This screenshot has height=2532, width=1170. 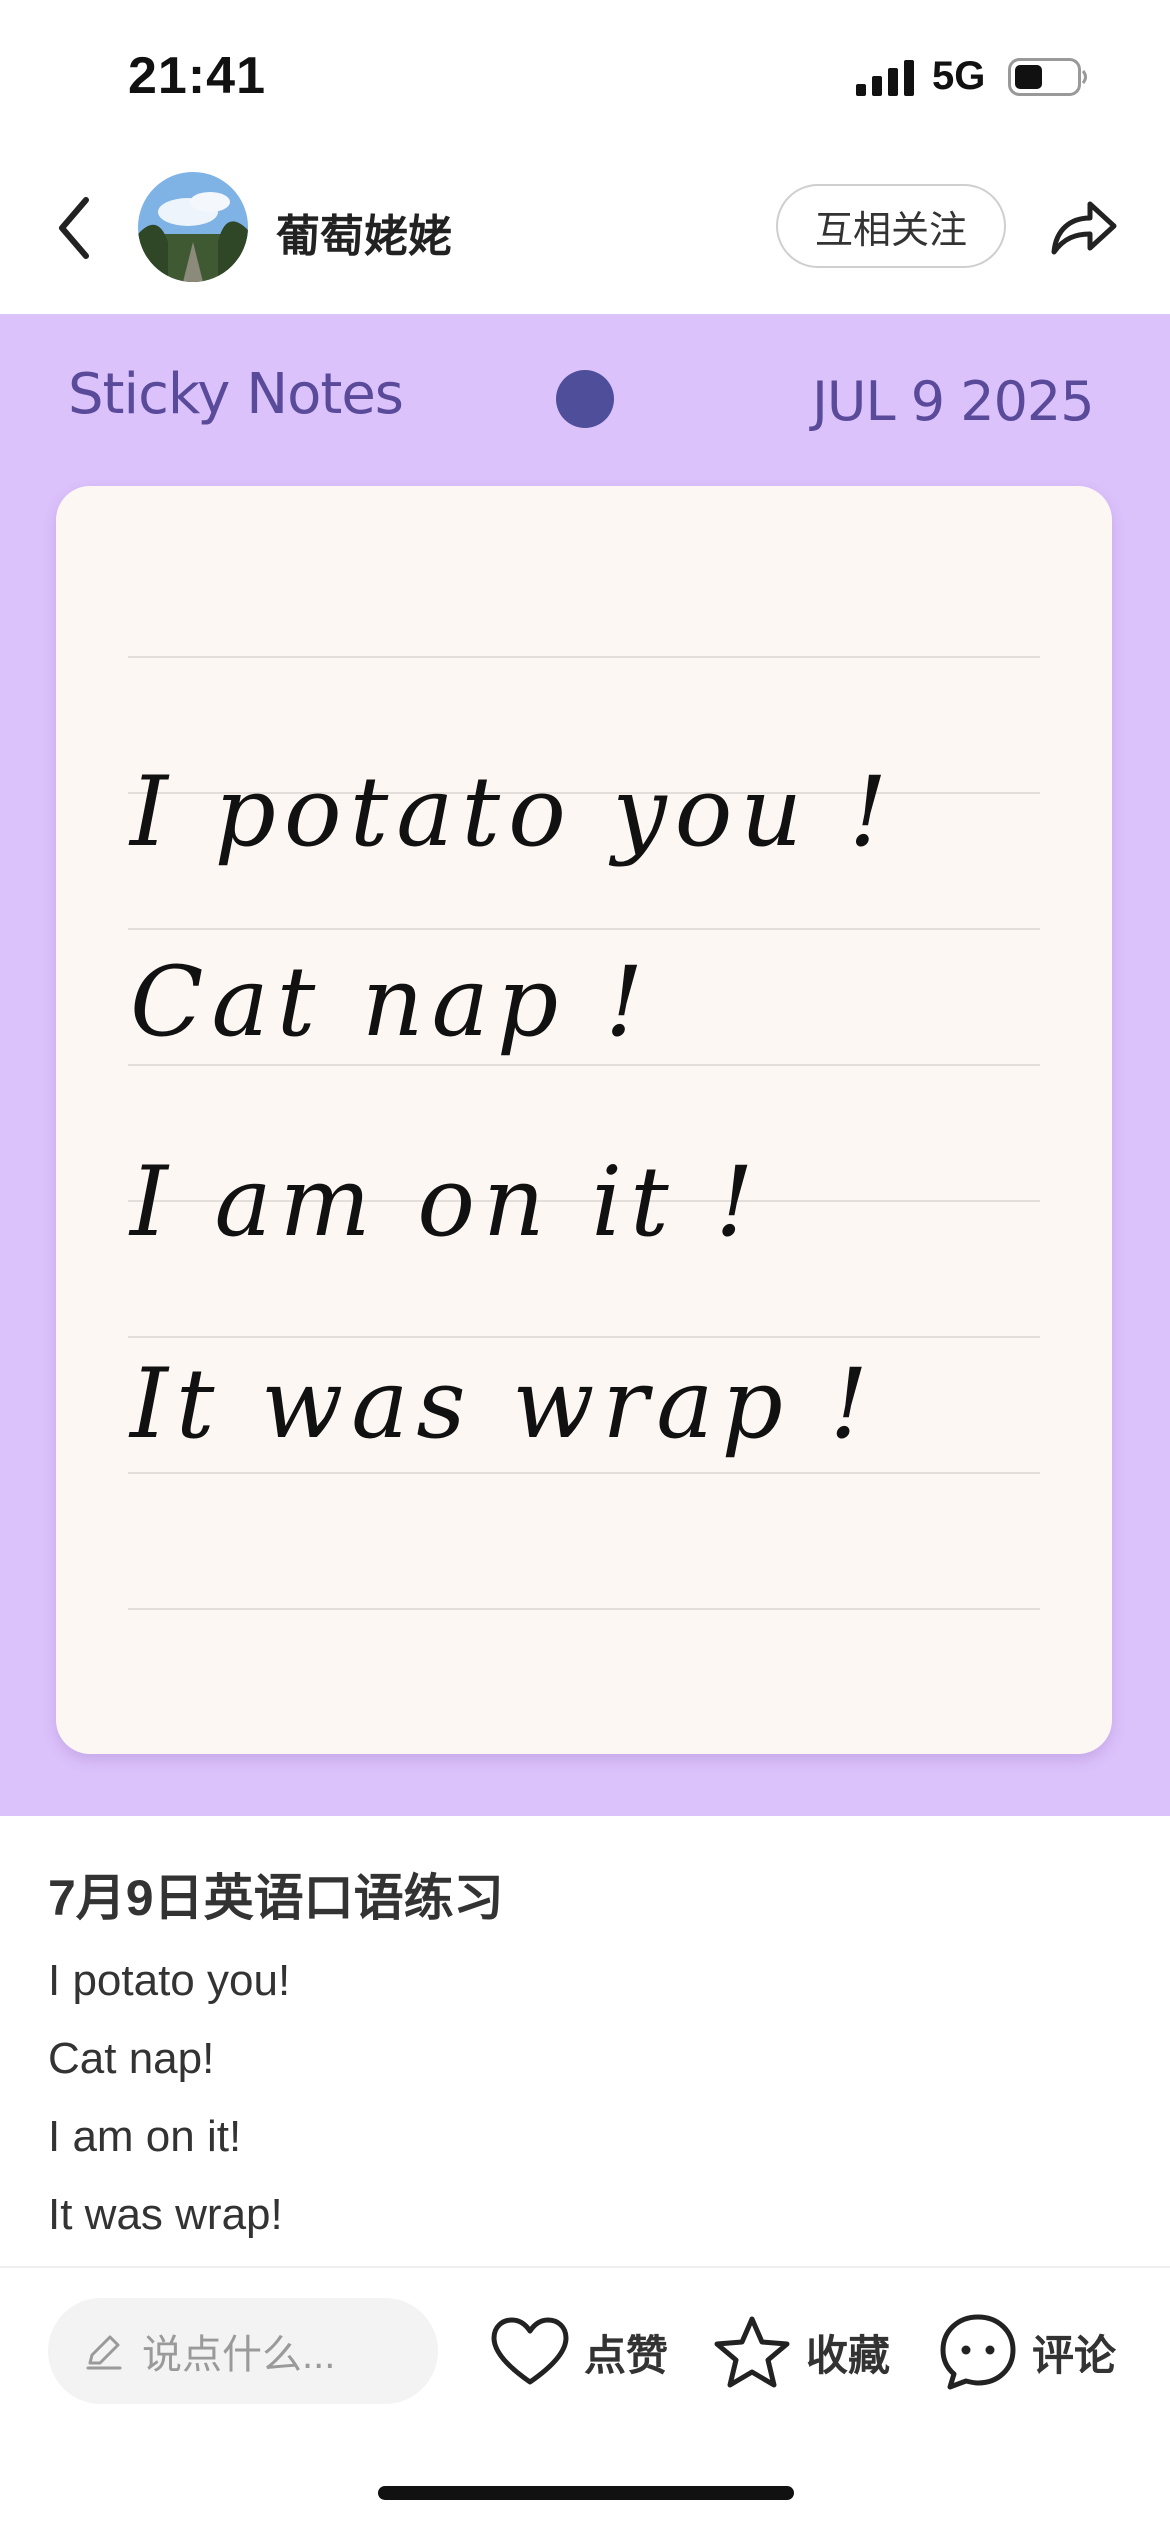 What do you see at coordinates (1027, 2352) in the screenshot?
I see `comment-button: 评论` at bounding box center [1027, 2352].